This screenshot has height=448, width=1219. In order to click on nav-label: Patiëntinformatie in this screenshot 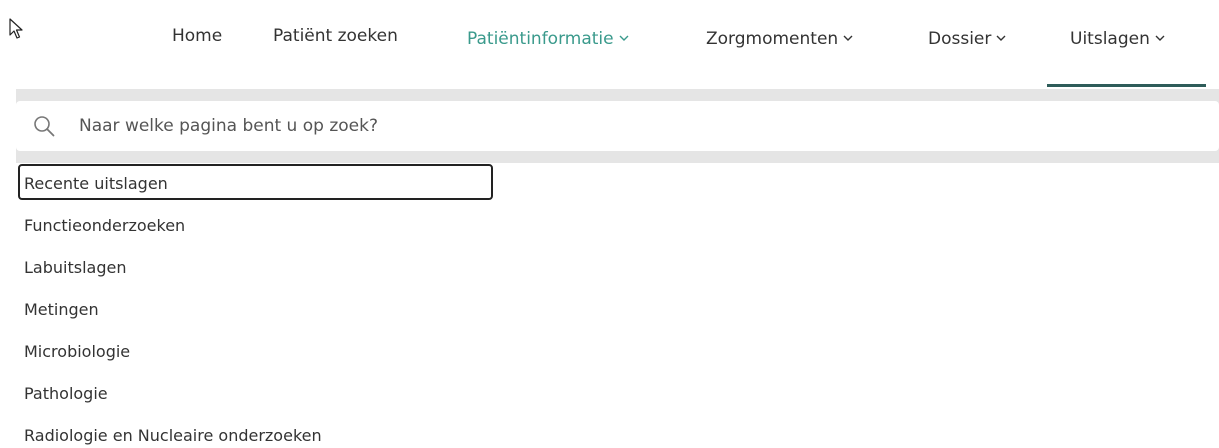, I will do `click(540, 39)`.